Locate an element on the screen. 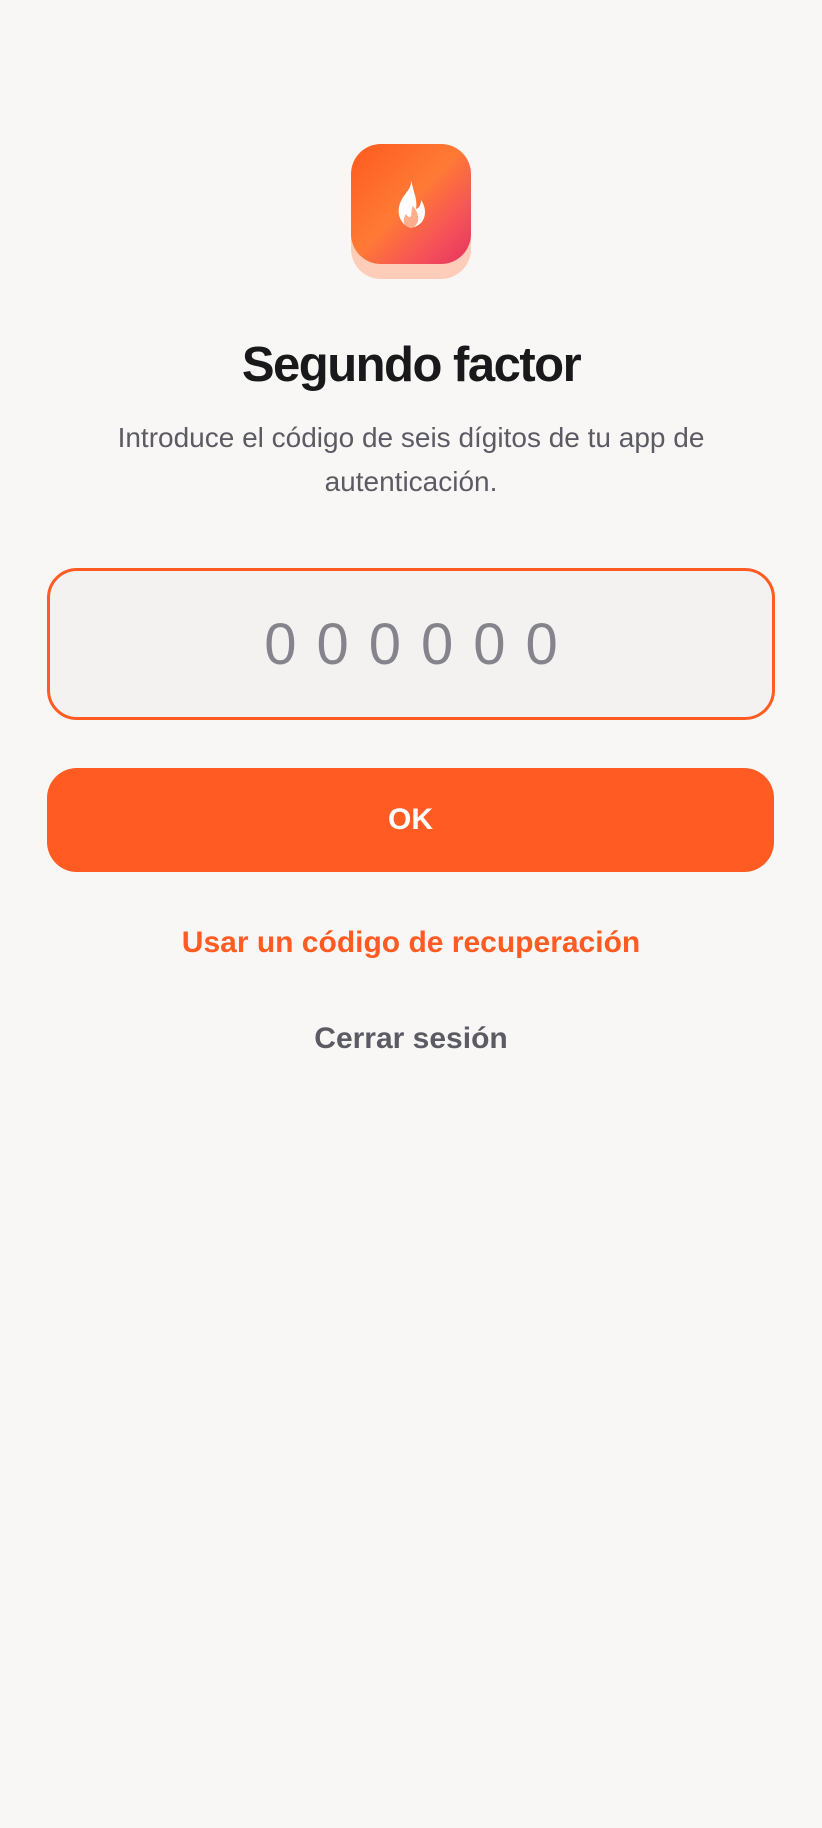 The image size is (822, 1828). app-logo is located at coordinates (411, 211).